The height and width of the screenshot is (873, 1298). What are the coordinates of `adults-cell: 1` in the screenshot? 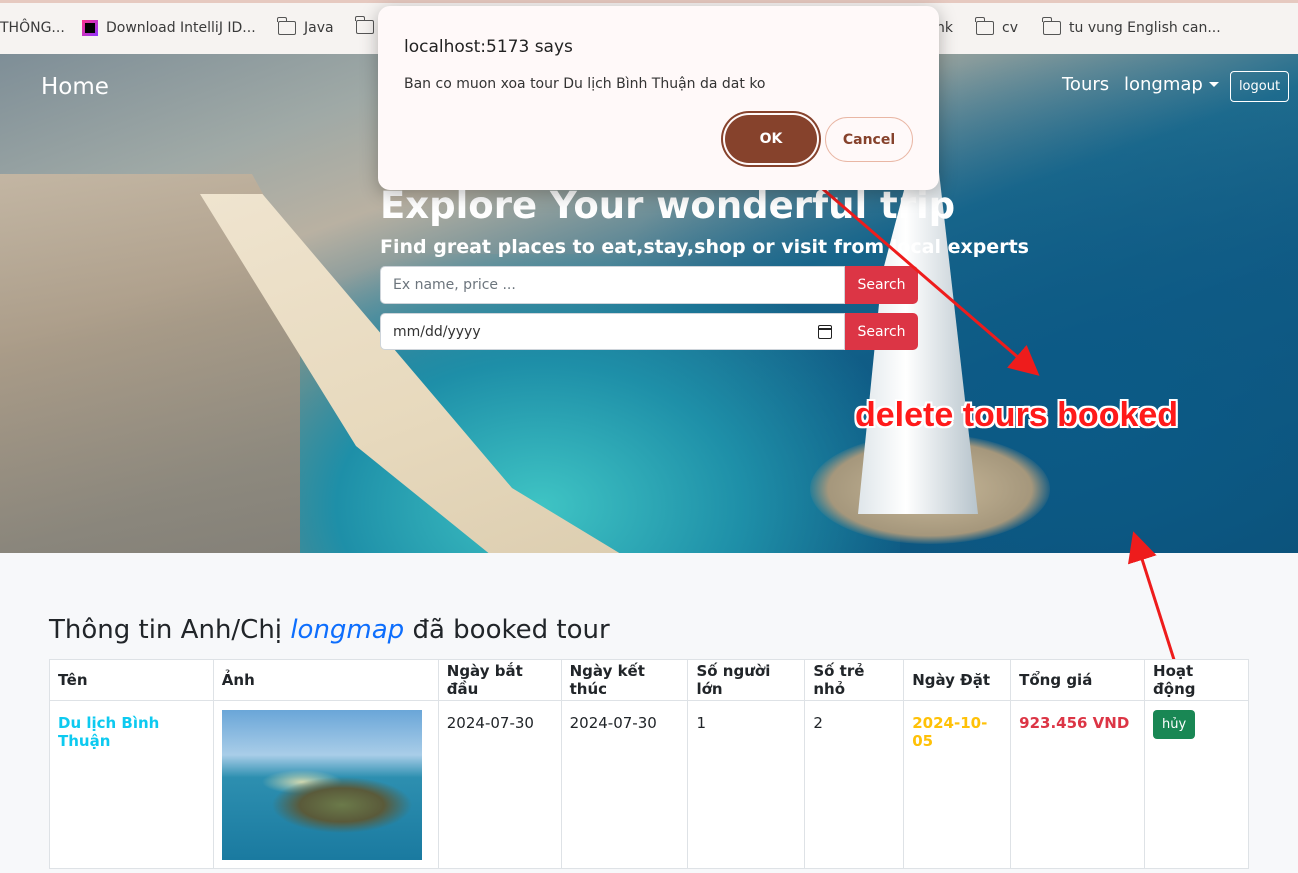 It's located at (746, 784).